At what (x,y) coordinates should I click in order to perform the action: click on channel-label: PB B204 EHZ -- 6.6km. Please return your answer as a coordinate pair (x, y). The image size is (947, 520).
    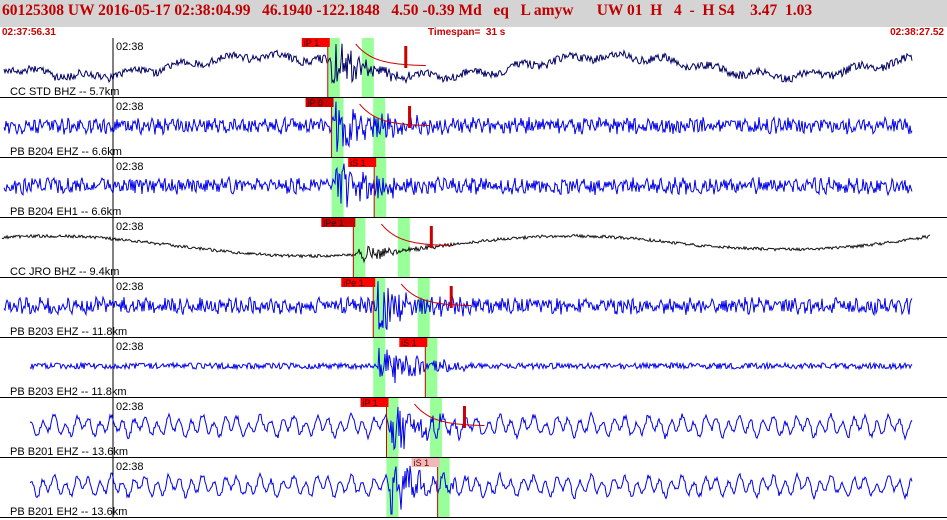
    Looking at the image, I should click on (66, 152).